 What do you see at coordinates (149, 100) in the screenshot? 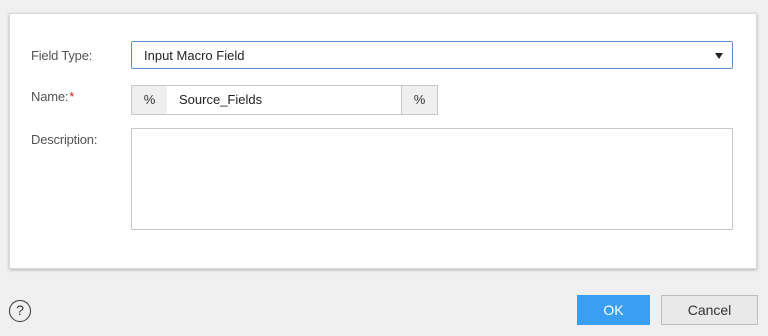
I see `name-prefix-button: %` at bounding box center [149, 100].